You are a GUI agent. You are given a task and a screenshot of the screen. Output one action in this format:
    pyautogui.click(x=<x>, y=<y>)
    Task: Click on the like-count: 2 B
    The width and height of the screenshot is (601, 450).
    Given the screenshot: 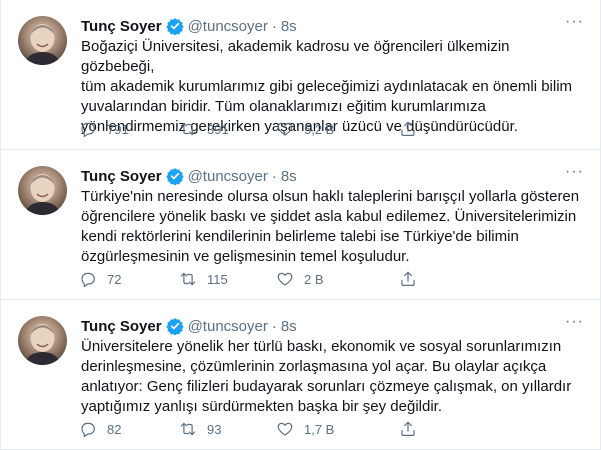 What is the action you would take?
    pyautogui.click(x=314, y=279)
    